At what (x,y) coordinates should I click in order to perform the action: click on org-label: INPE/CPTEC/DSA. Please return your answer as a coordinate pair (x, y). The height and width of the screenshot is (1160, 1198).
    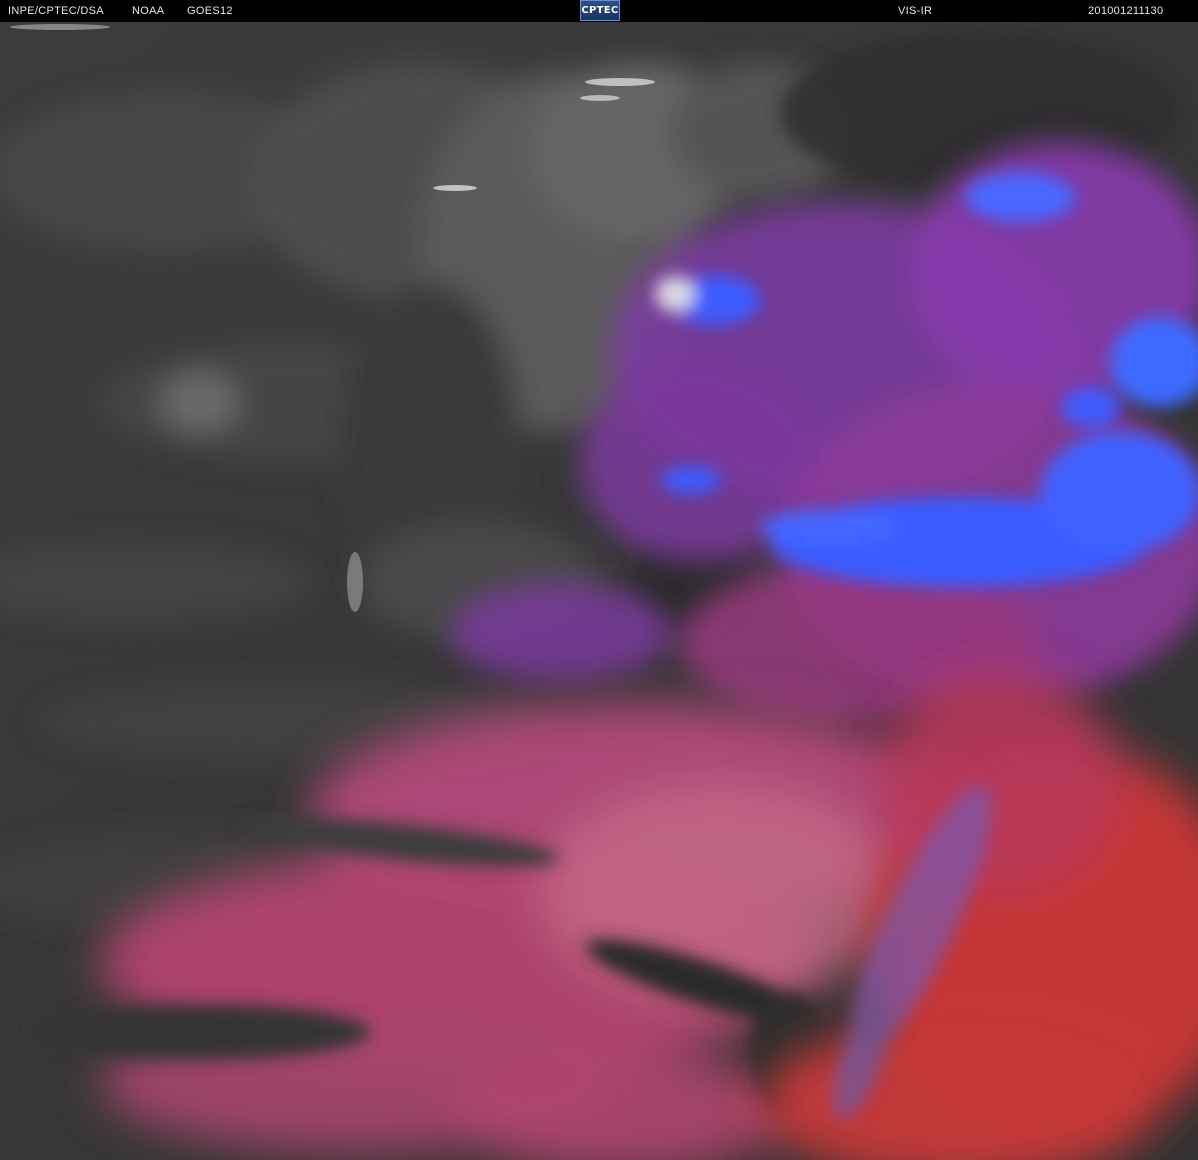
    Looking at the image, I should click on (56, 11).